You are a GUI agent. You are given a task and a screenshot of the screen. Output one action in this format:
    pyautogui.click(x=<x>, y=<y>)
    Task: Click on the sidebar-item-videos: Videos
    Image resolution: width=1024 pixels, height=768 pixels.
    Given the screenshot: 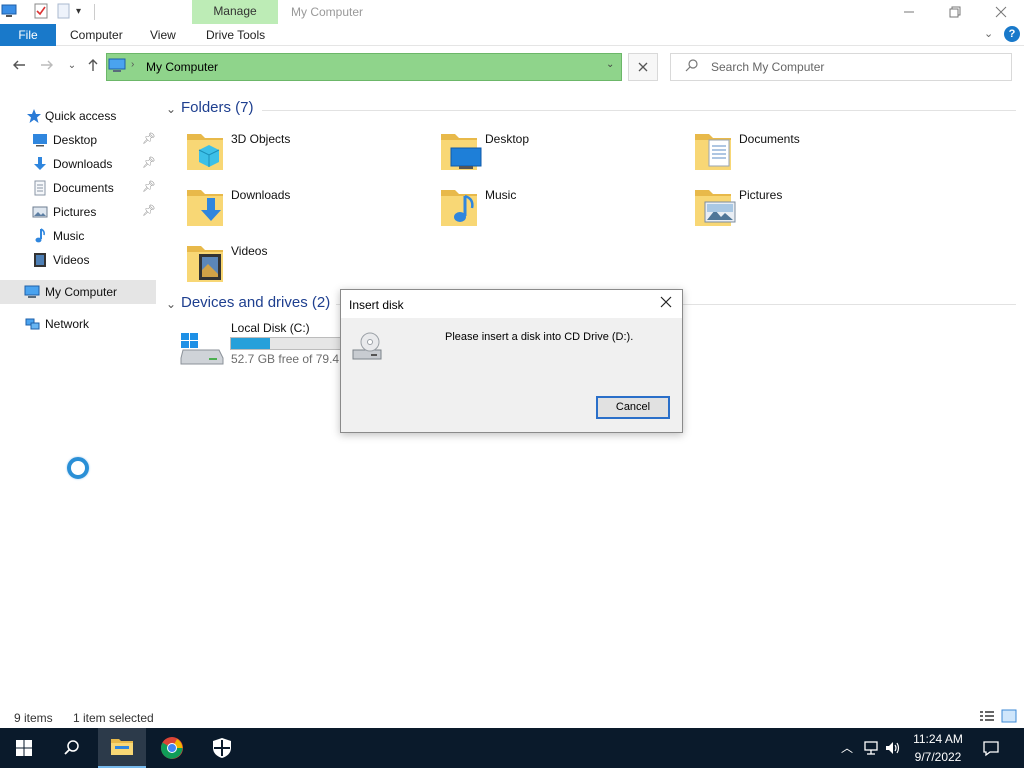 What is the action you would take?
    pyautogui.click(x=78, y=260)
    